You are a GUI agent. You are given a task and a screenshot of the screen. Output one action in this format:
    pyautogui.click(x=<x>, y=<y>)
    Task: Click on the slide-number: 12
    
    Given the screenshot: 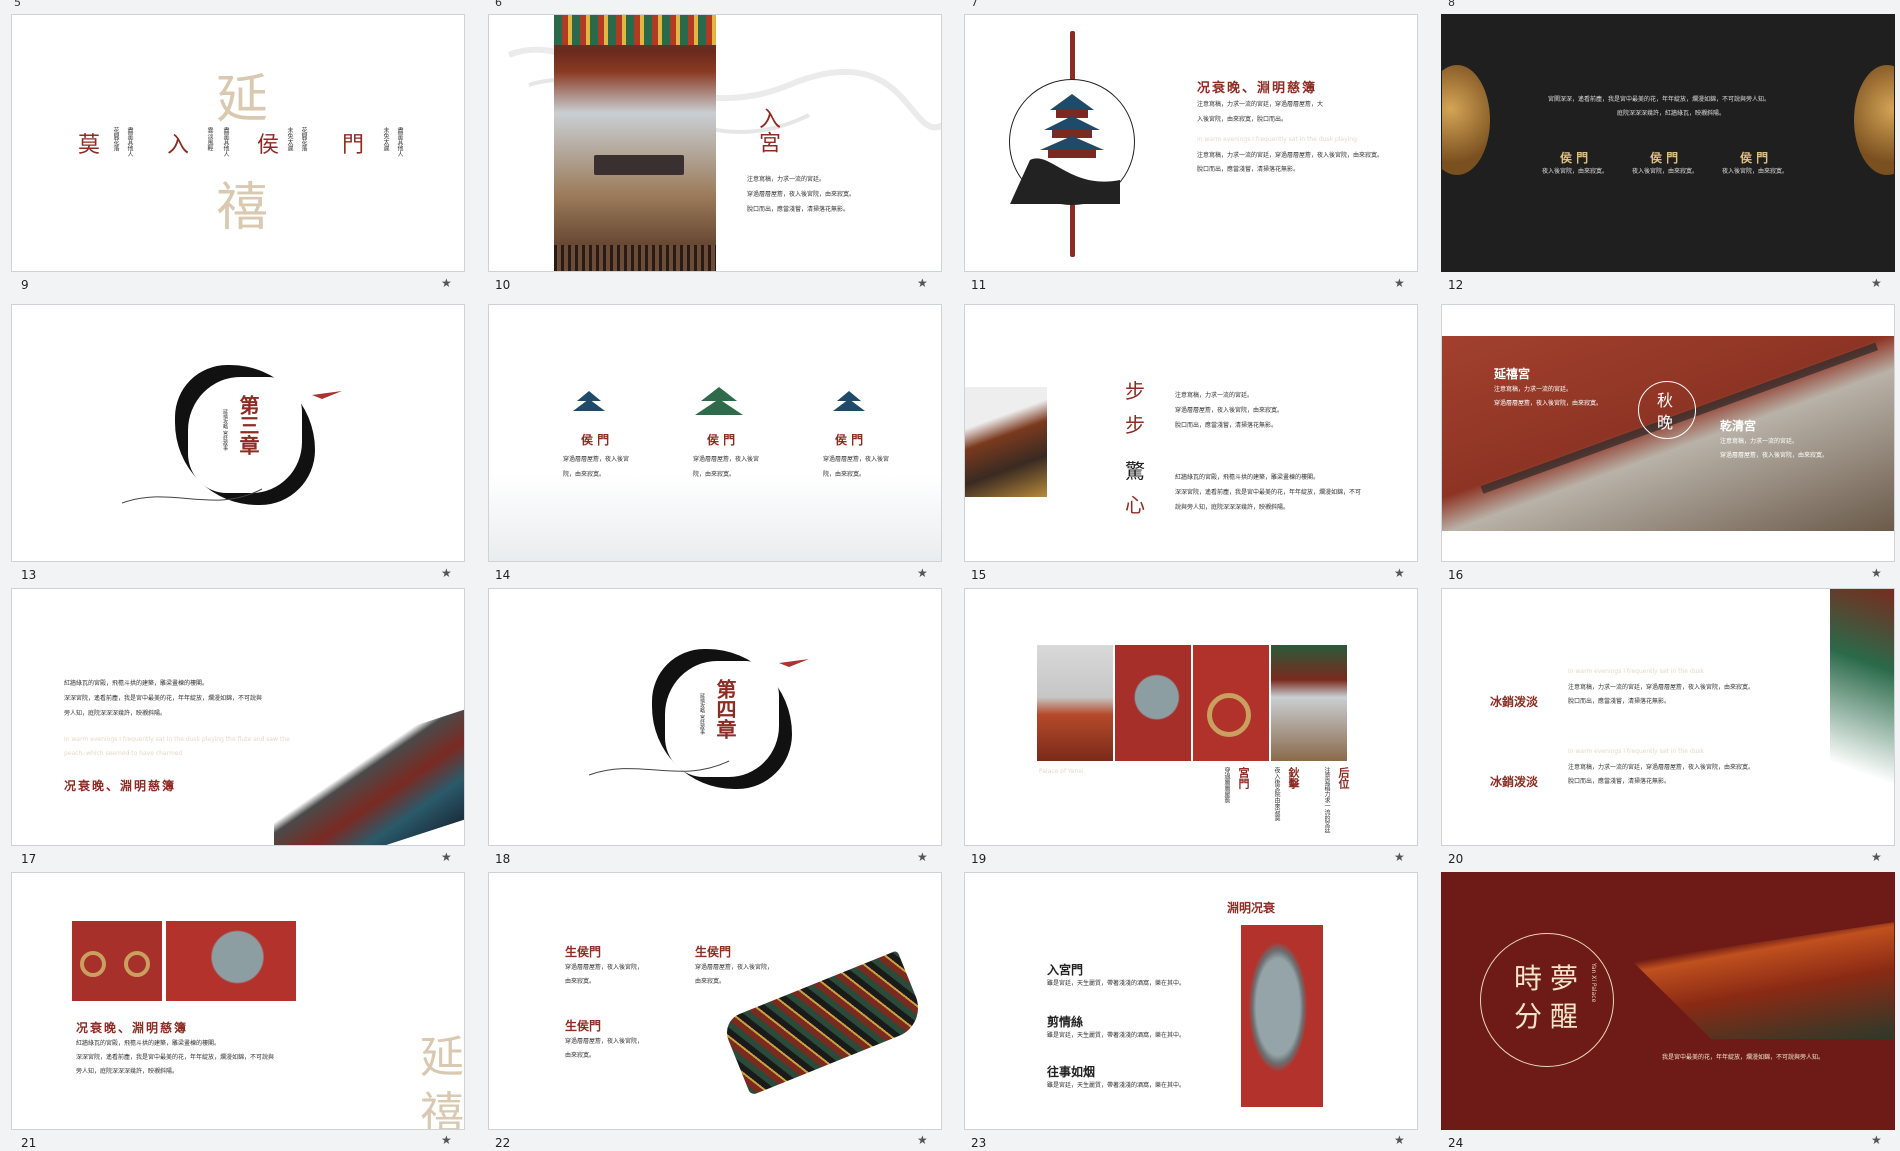 What is the action you would take?
    pyautogui.click(x=1456, y=285)
    